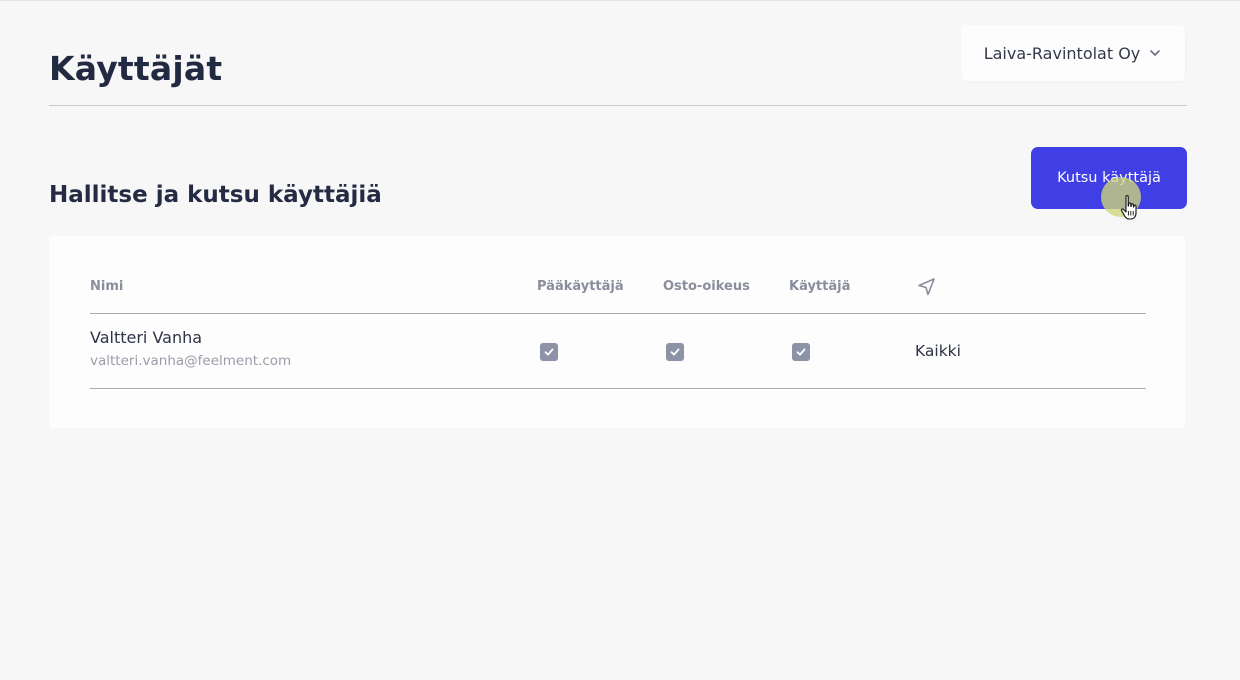  What do you see at coordinates (1062, 53) in the screenshot?
I see `company-select-value: Laiva-Ravintolat Oy` at bounding box center [1062, 53].